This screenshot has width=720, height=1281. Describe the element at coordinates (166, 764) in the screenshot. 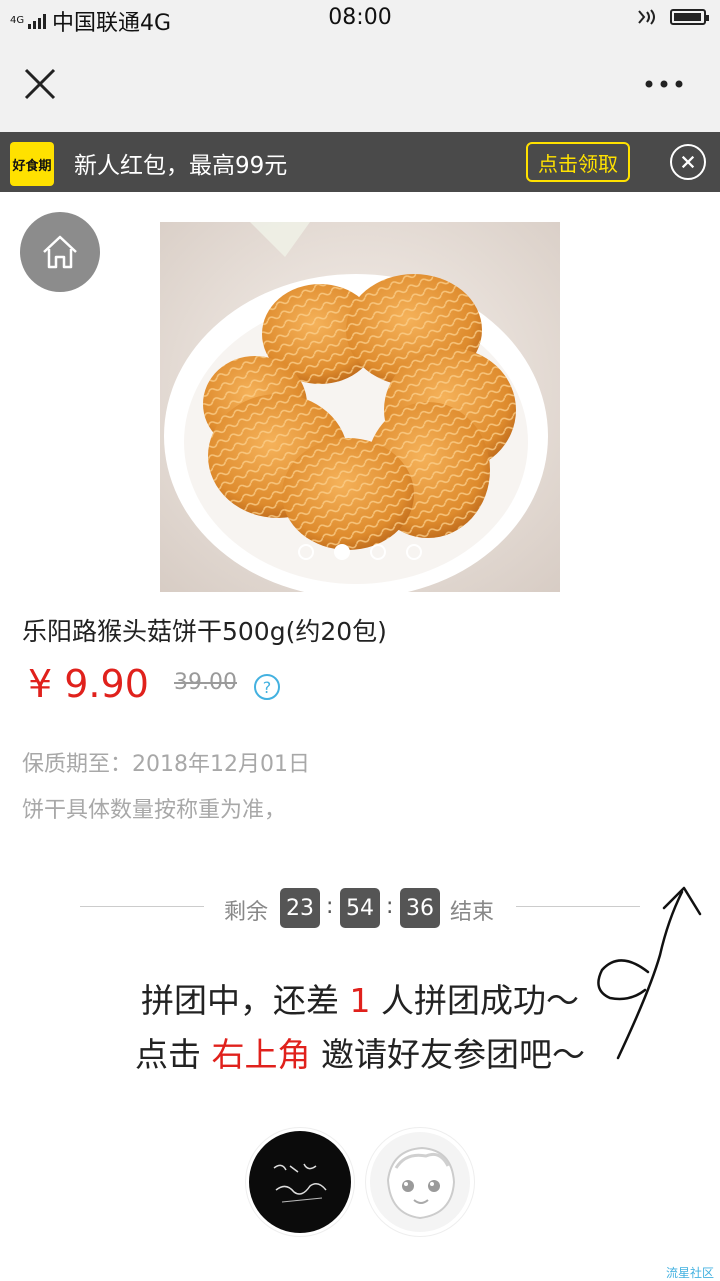

I see `shelf-life: 保质期至：2018年12月01日` at that location.